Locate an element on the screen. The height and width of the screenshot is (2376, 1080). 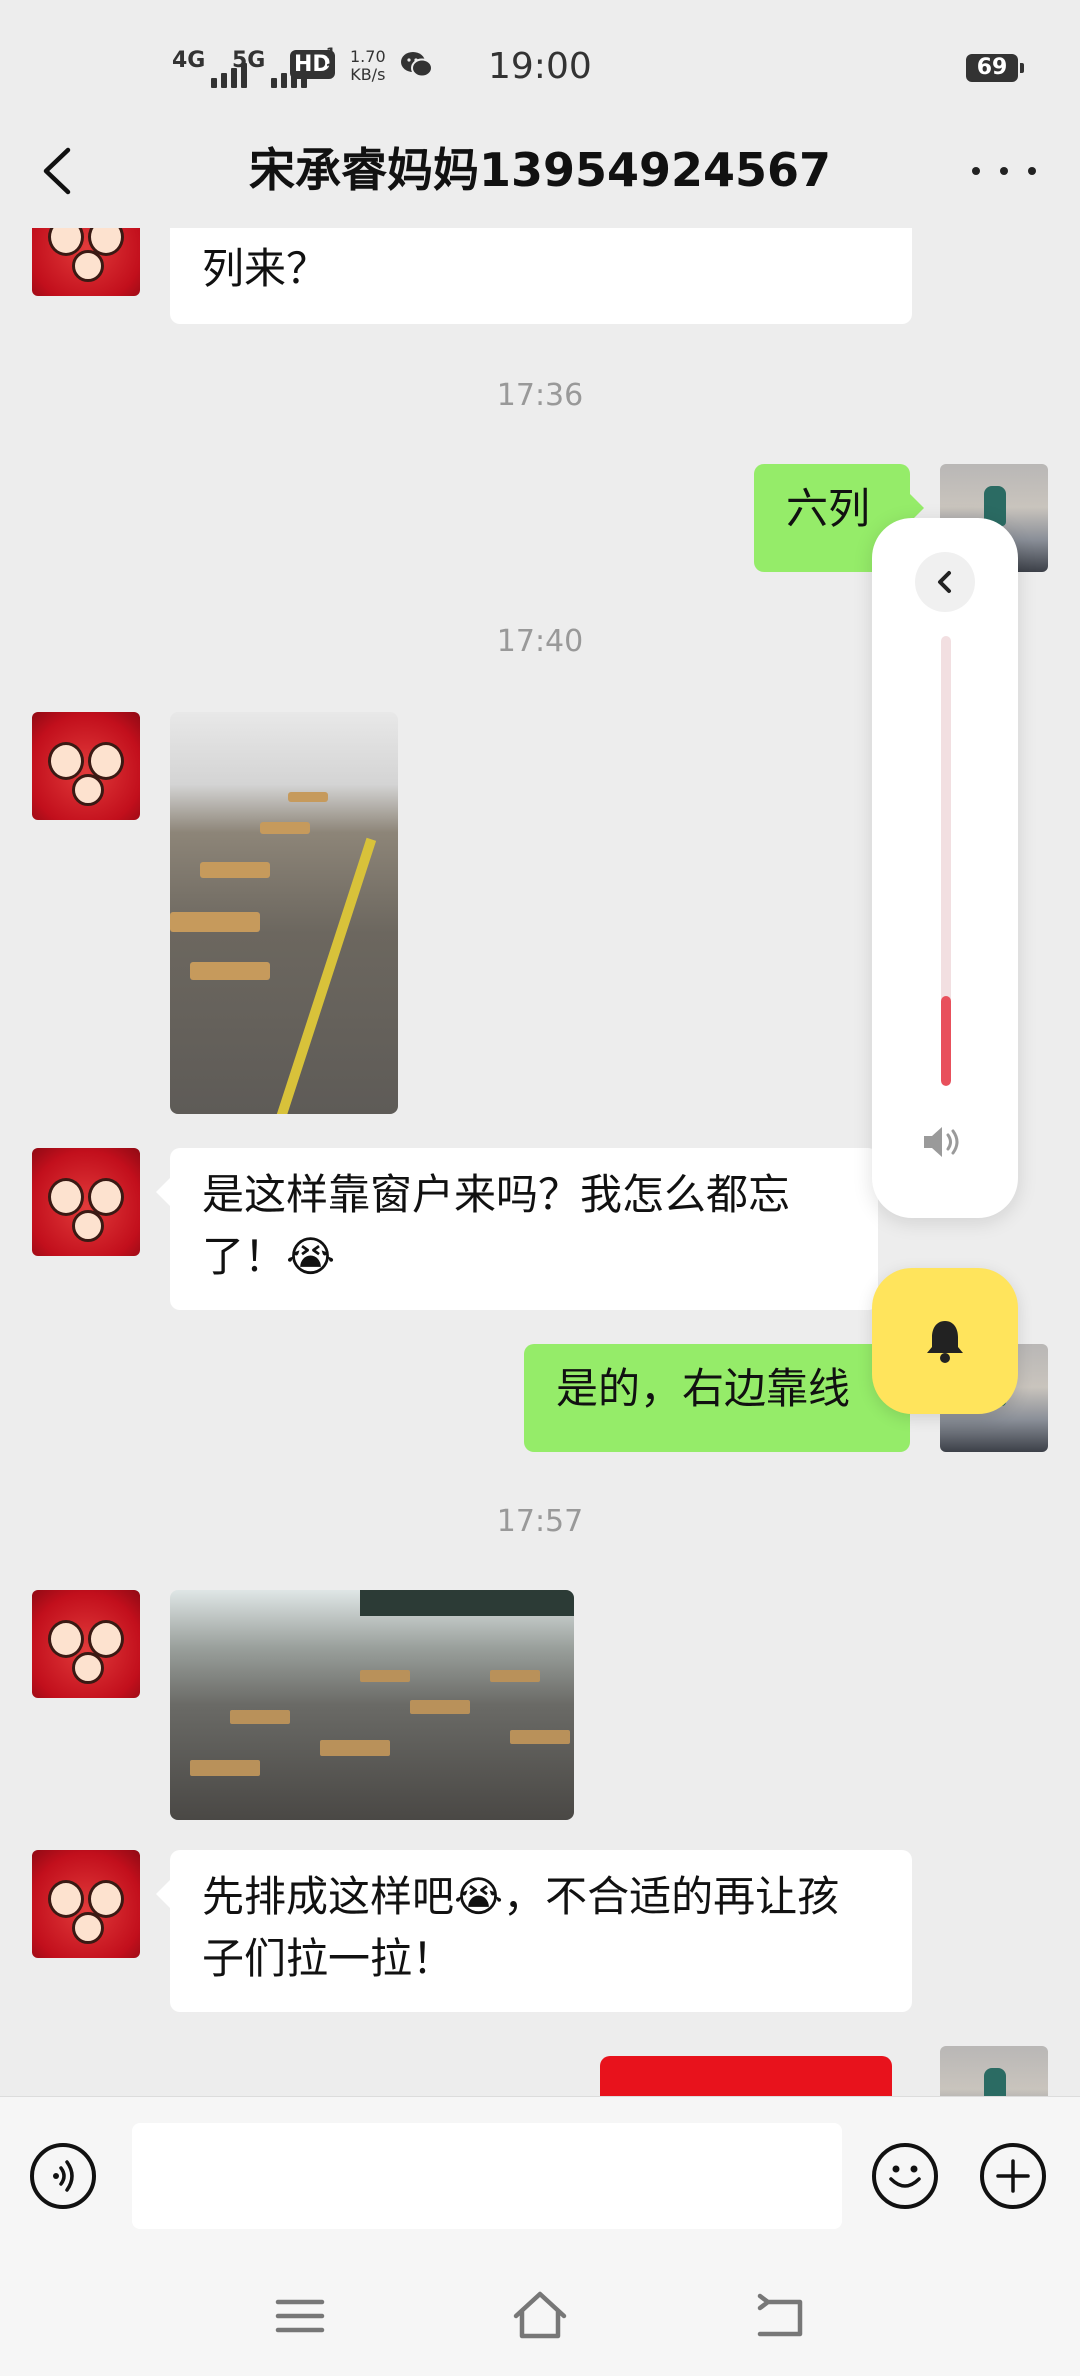
message-bubble: 是这样靠窗户来吗？我怎么都忘了！😭 is located at coordinates (517, 1229).